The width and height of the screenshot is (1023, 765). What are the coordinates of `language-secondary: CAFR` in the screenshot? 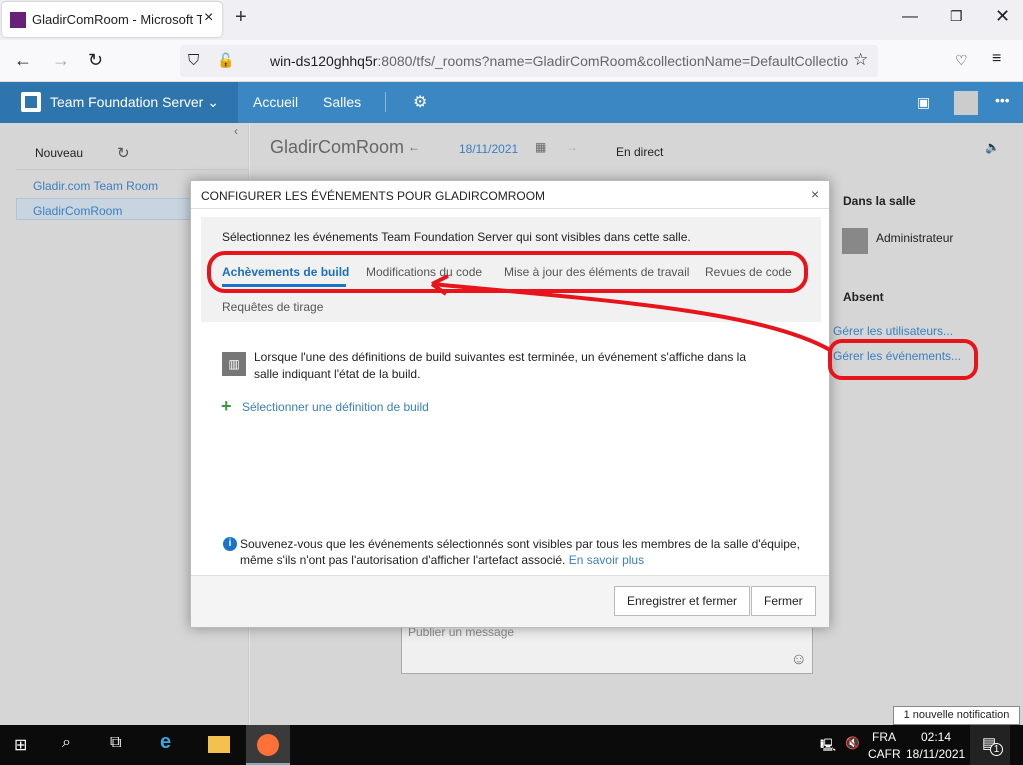 It's located at (884, 754).